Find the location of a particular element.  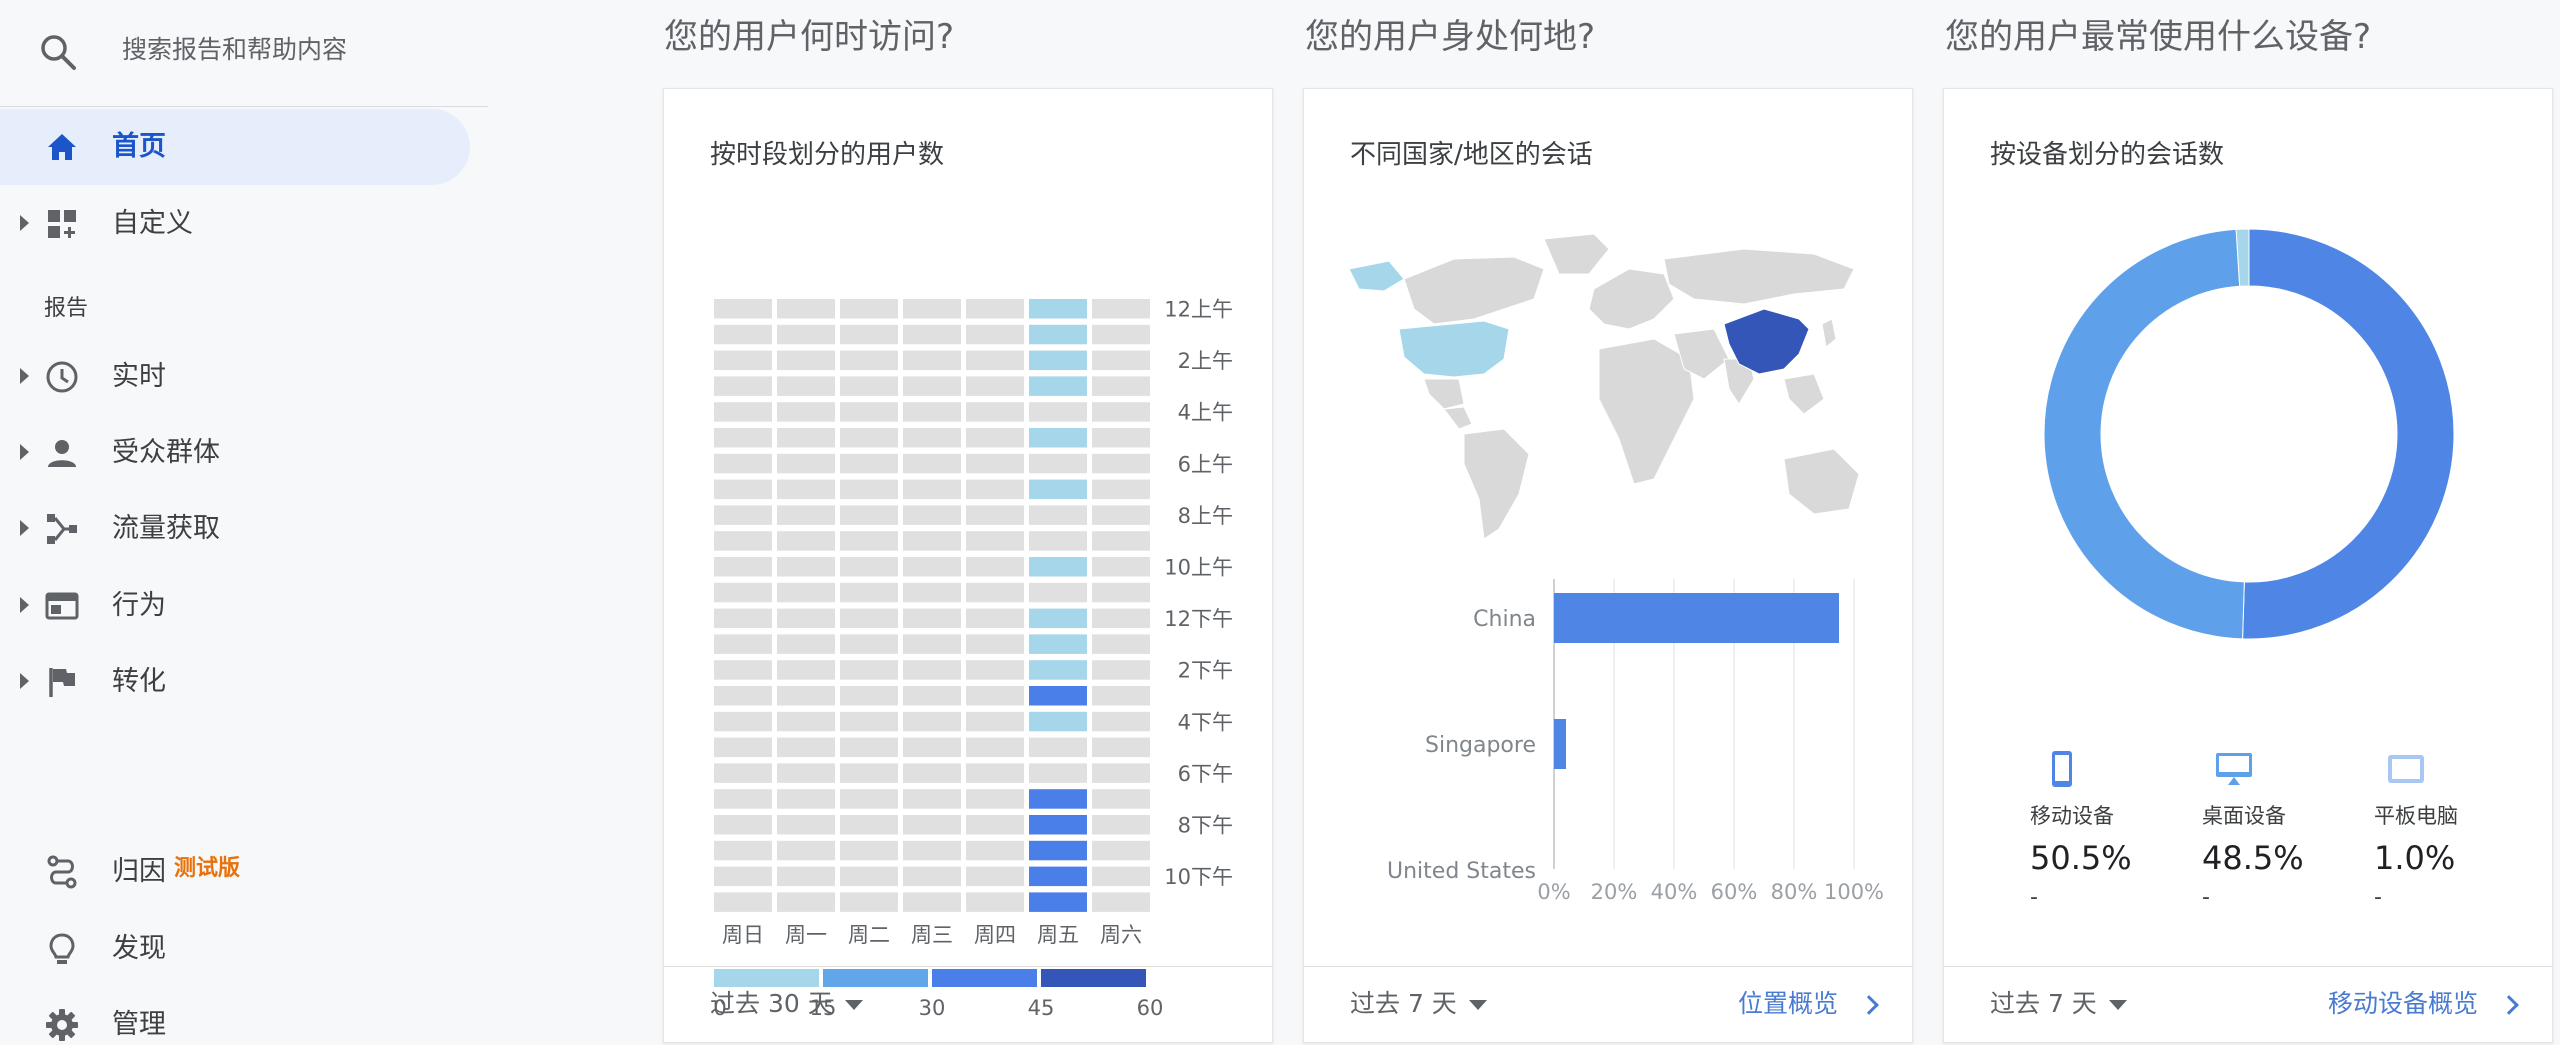

map-mexico is located at coordinates (1444, 394).